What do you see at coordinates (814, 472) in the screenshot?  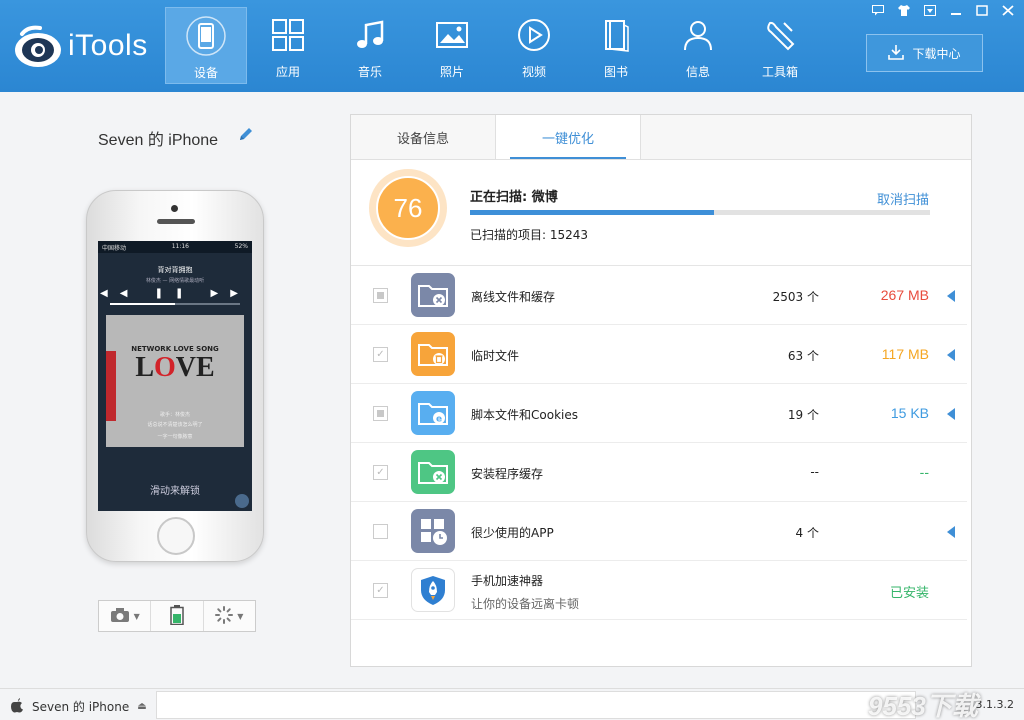 I see `item-count: --` at bounding box center [814, 472].